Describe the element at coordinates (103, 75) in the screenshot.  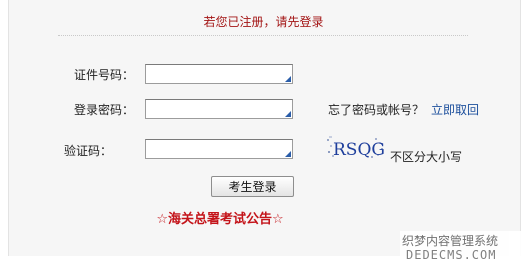
I see `id-number-label: 证件号码：` at that location.